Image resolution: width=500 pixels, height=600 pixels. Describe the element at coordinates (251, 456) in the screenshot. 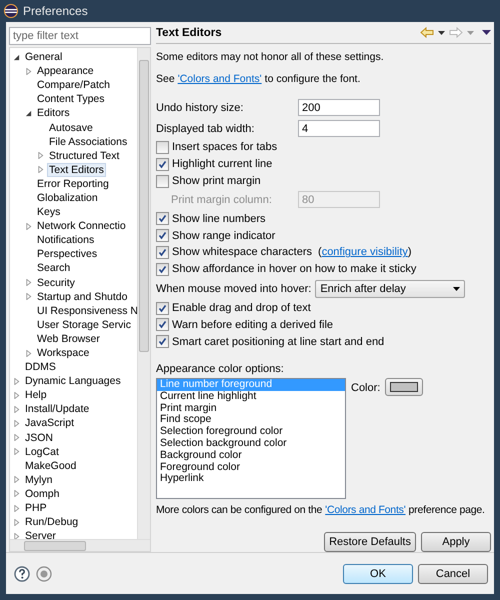

I see `list-item: Background color` at that location.